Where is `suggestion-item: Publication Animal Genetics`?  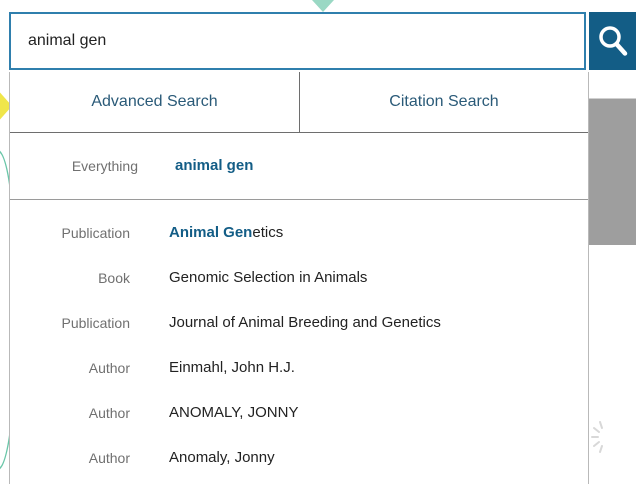
suggestion-item: Publication Animal Genetics is located at coordinates (299, 233).